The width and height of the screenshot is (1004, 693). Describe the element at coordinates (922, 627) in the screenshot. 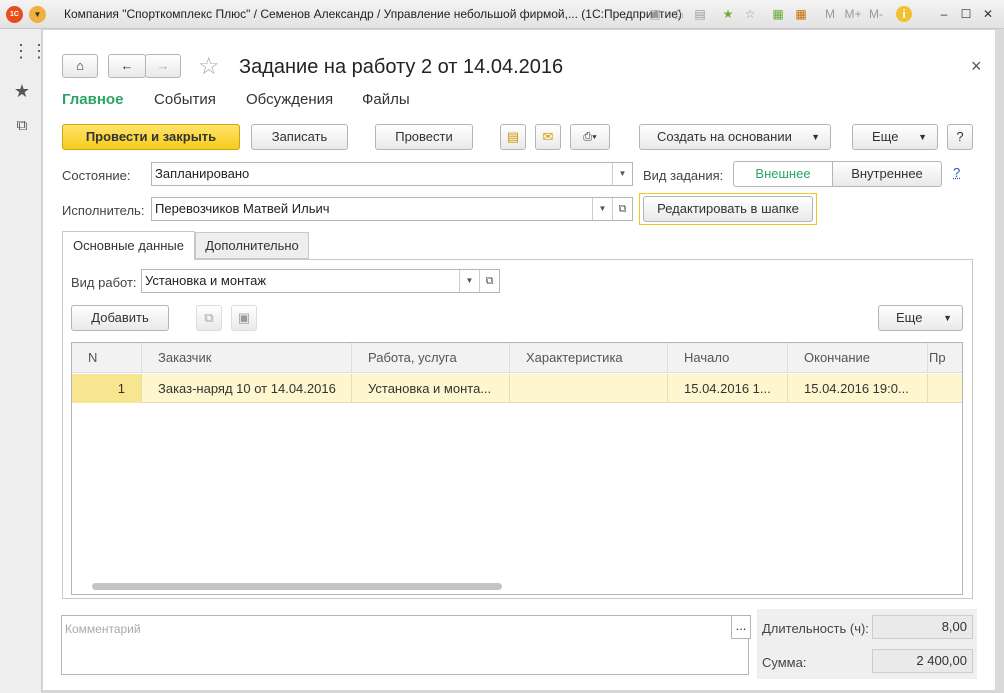

I see `duration-value: 8,00` at that location.